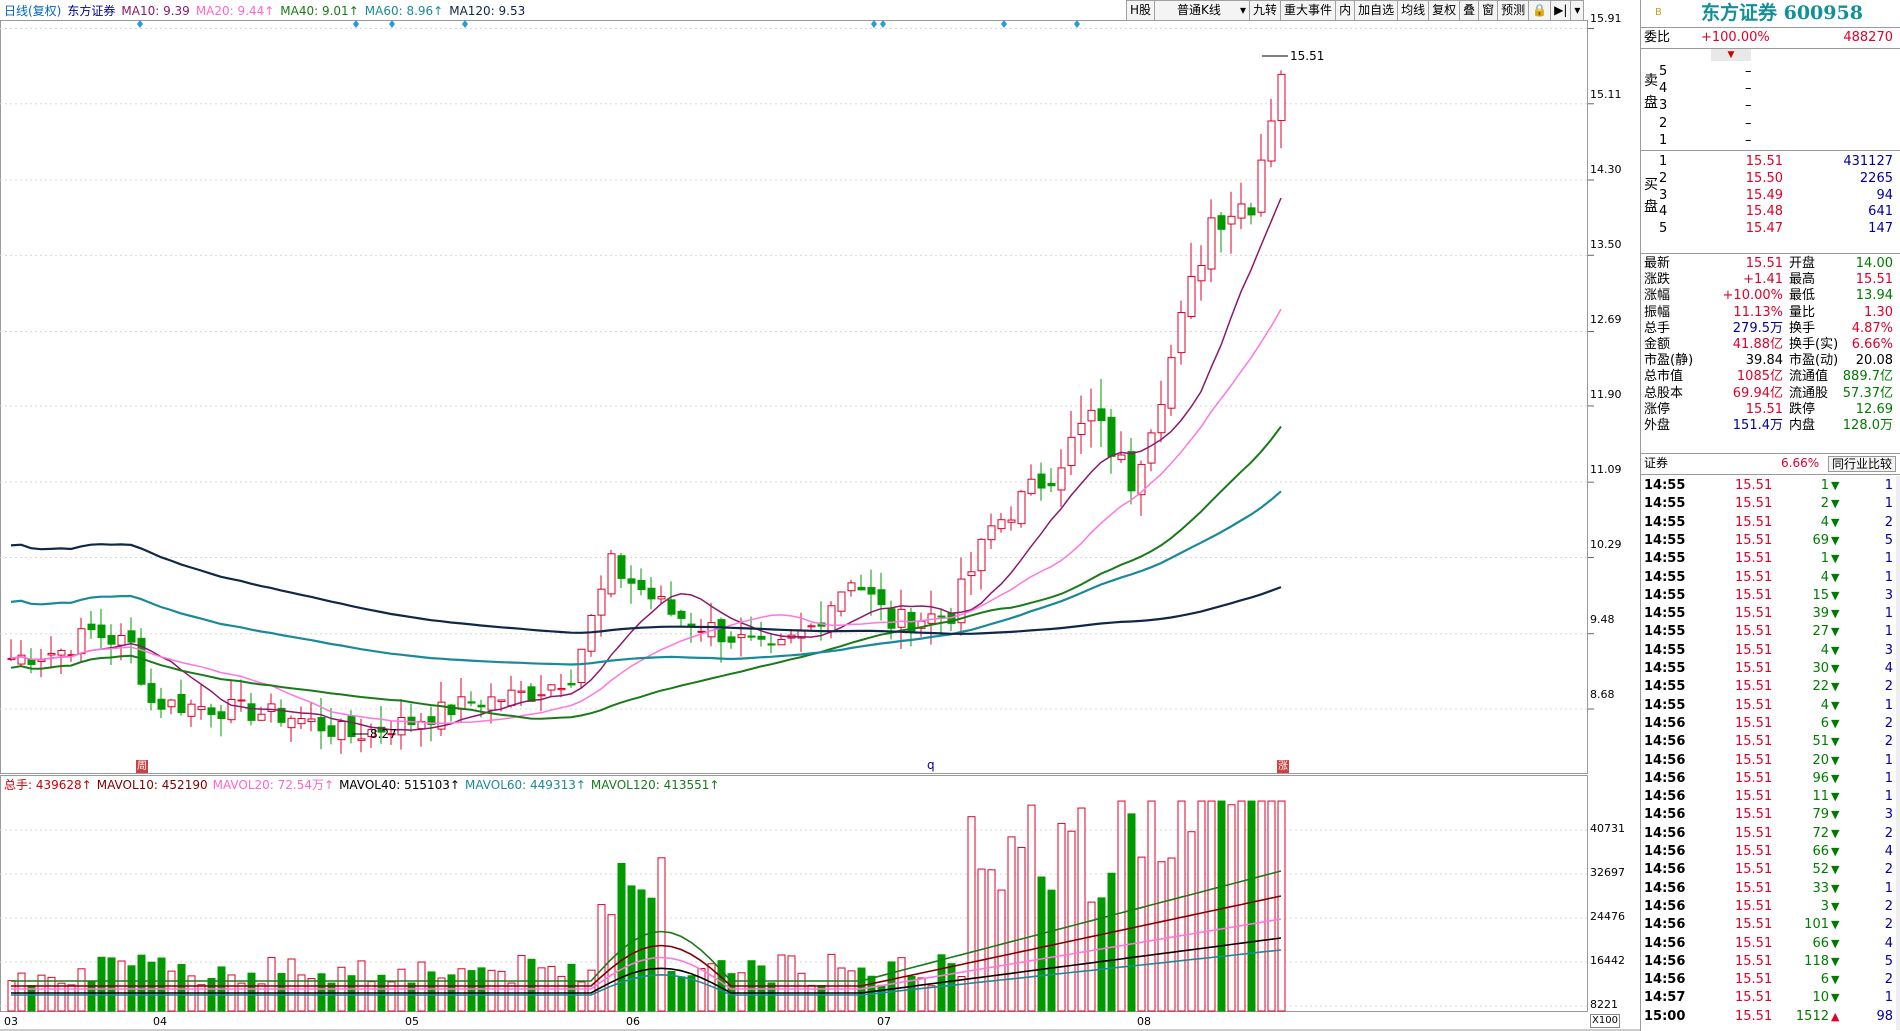  Describe the element at coordinates (1770, 870) in the screenshot. I see `tick-row: 14:56 15.51 52 ▼ 2` at that location.